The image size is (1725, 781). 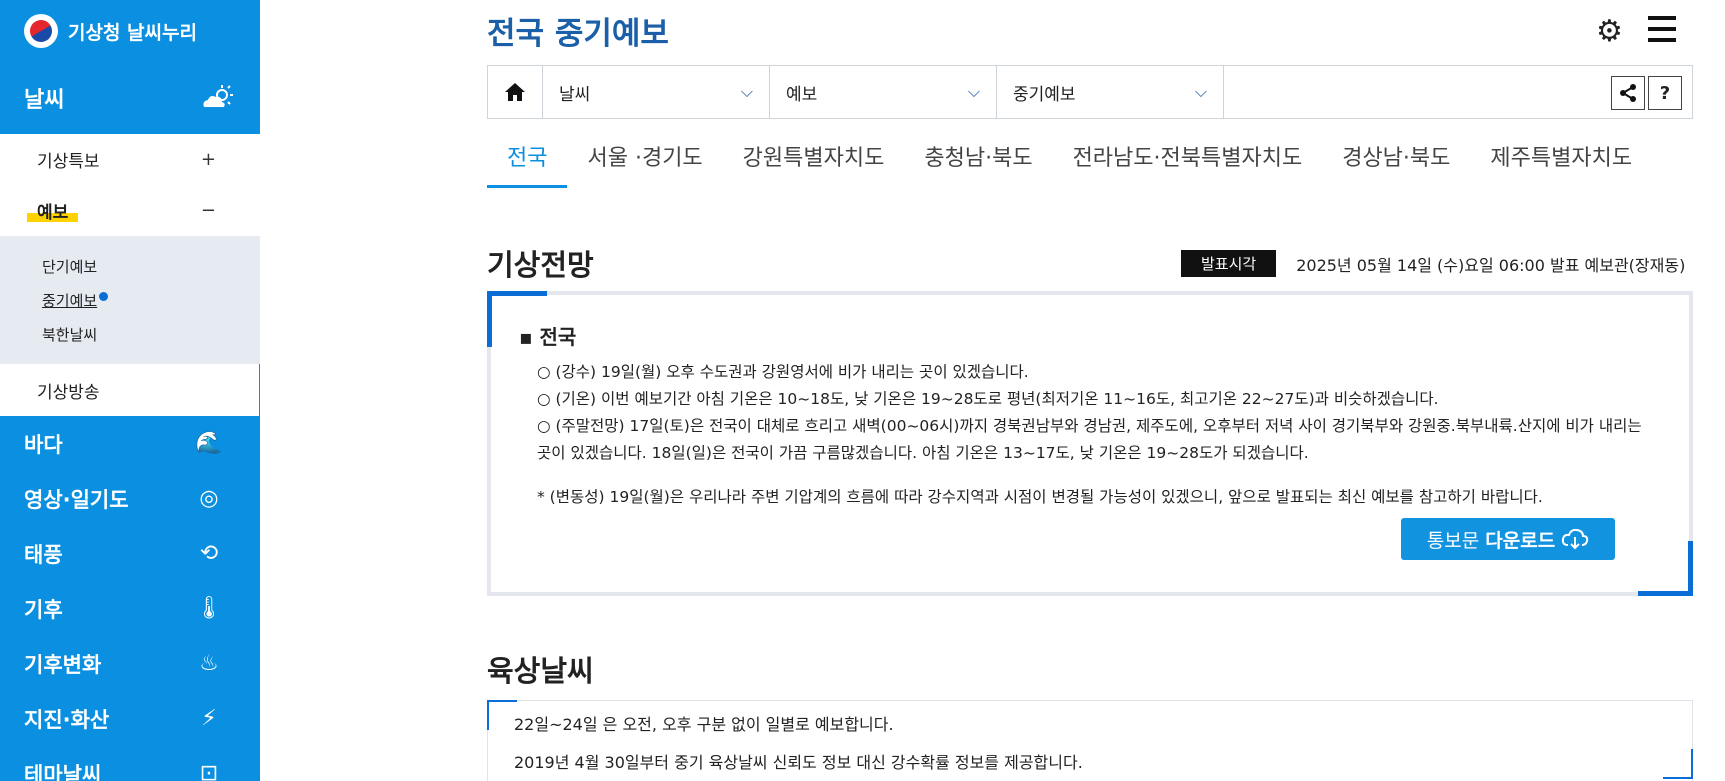 I want to click on sidebar-item-short-term: 단기예보, so click(x=151, y=267).